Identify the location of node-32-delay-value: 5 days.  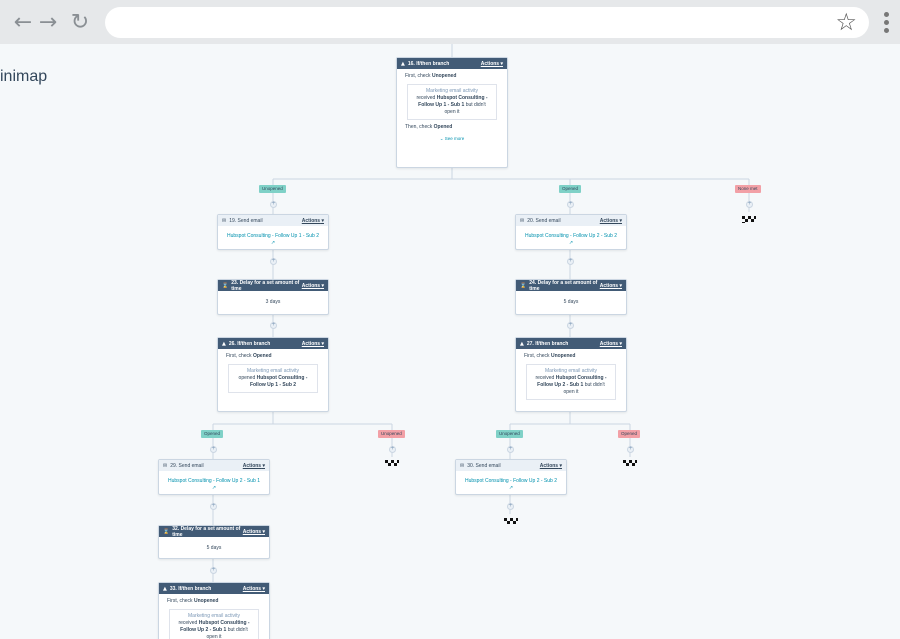
(214, 548).